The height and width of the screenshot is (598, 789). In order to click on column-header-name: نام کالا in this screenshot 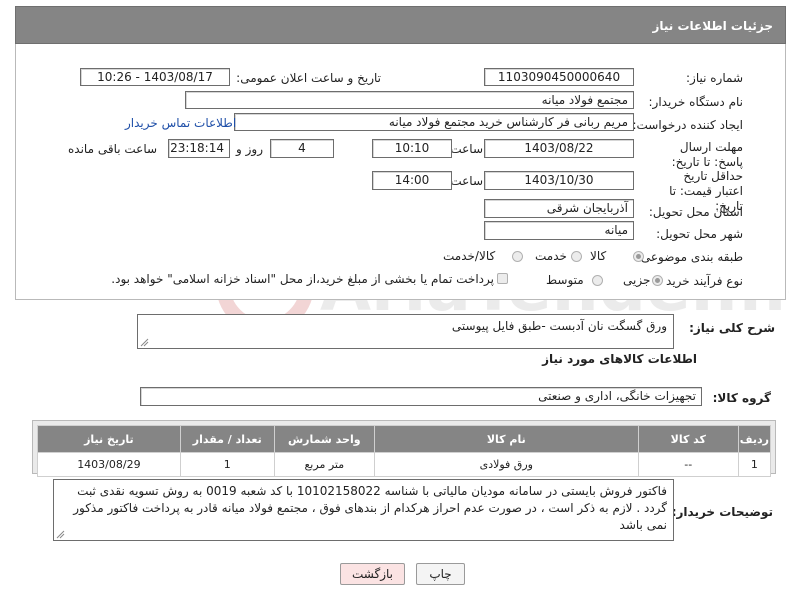, I will do `click(506, 439)`.